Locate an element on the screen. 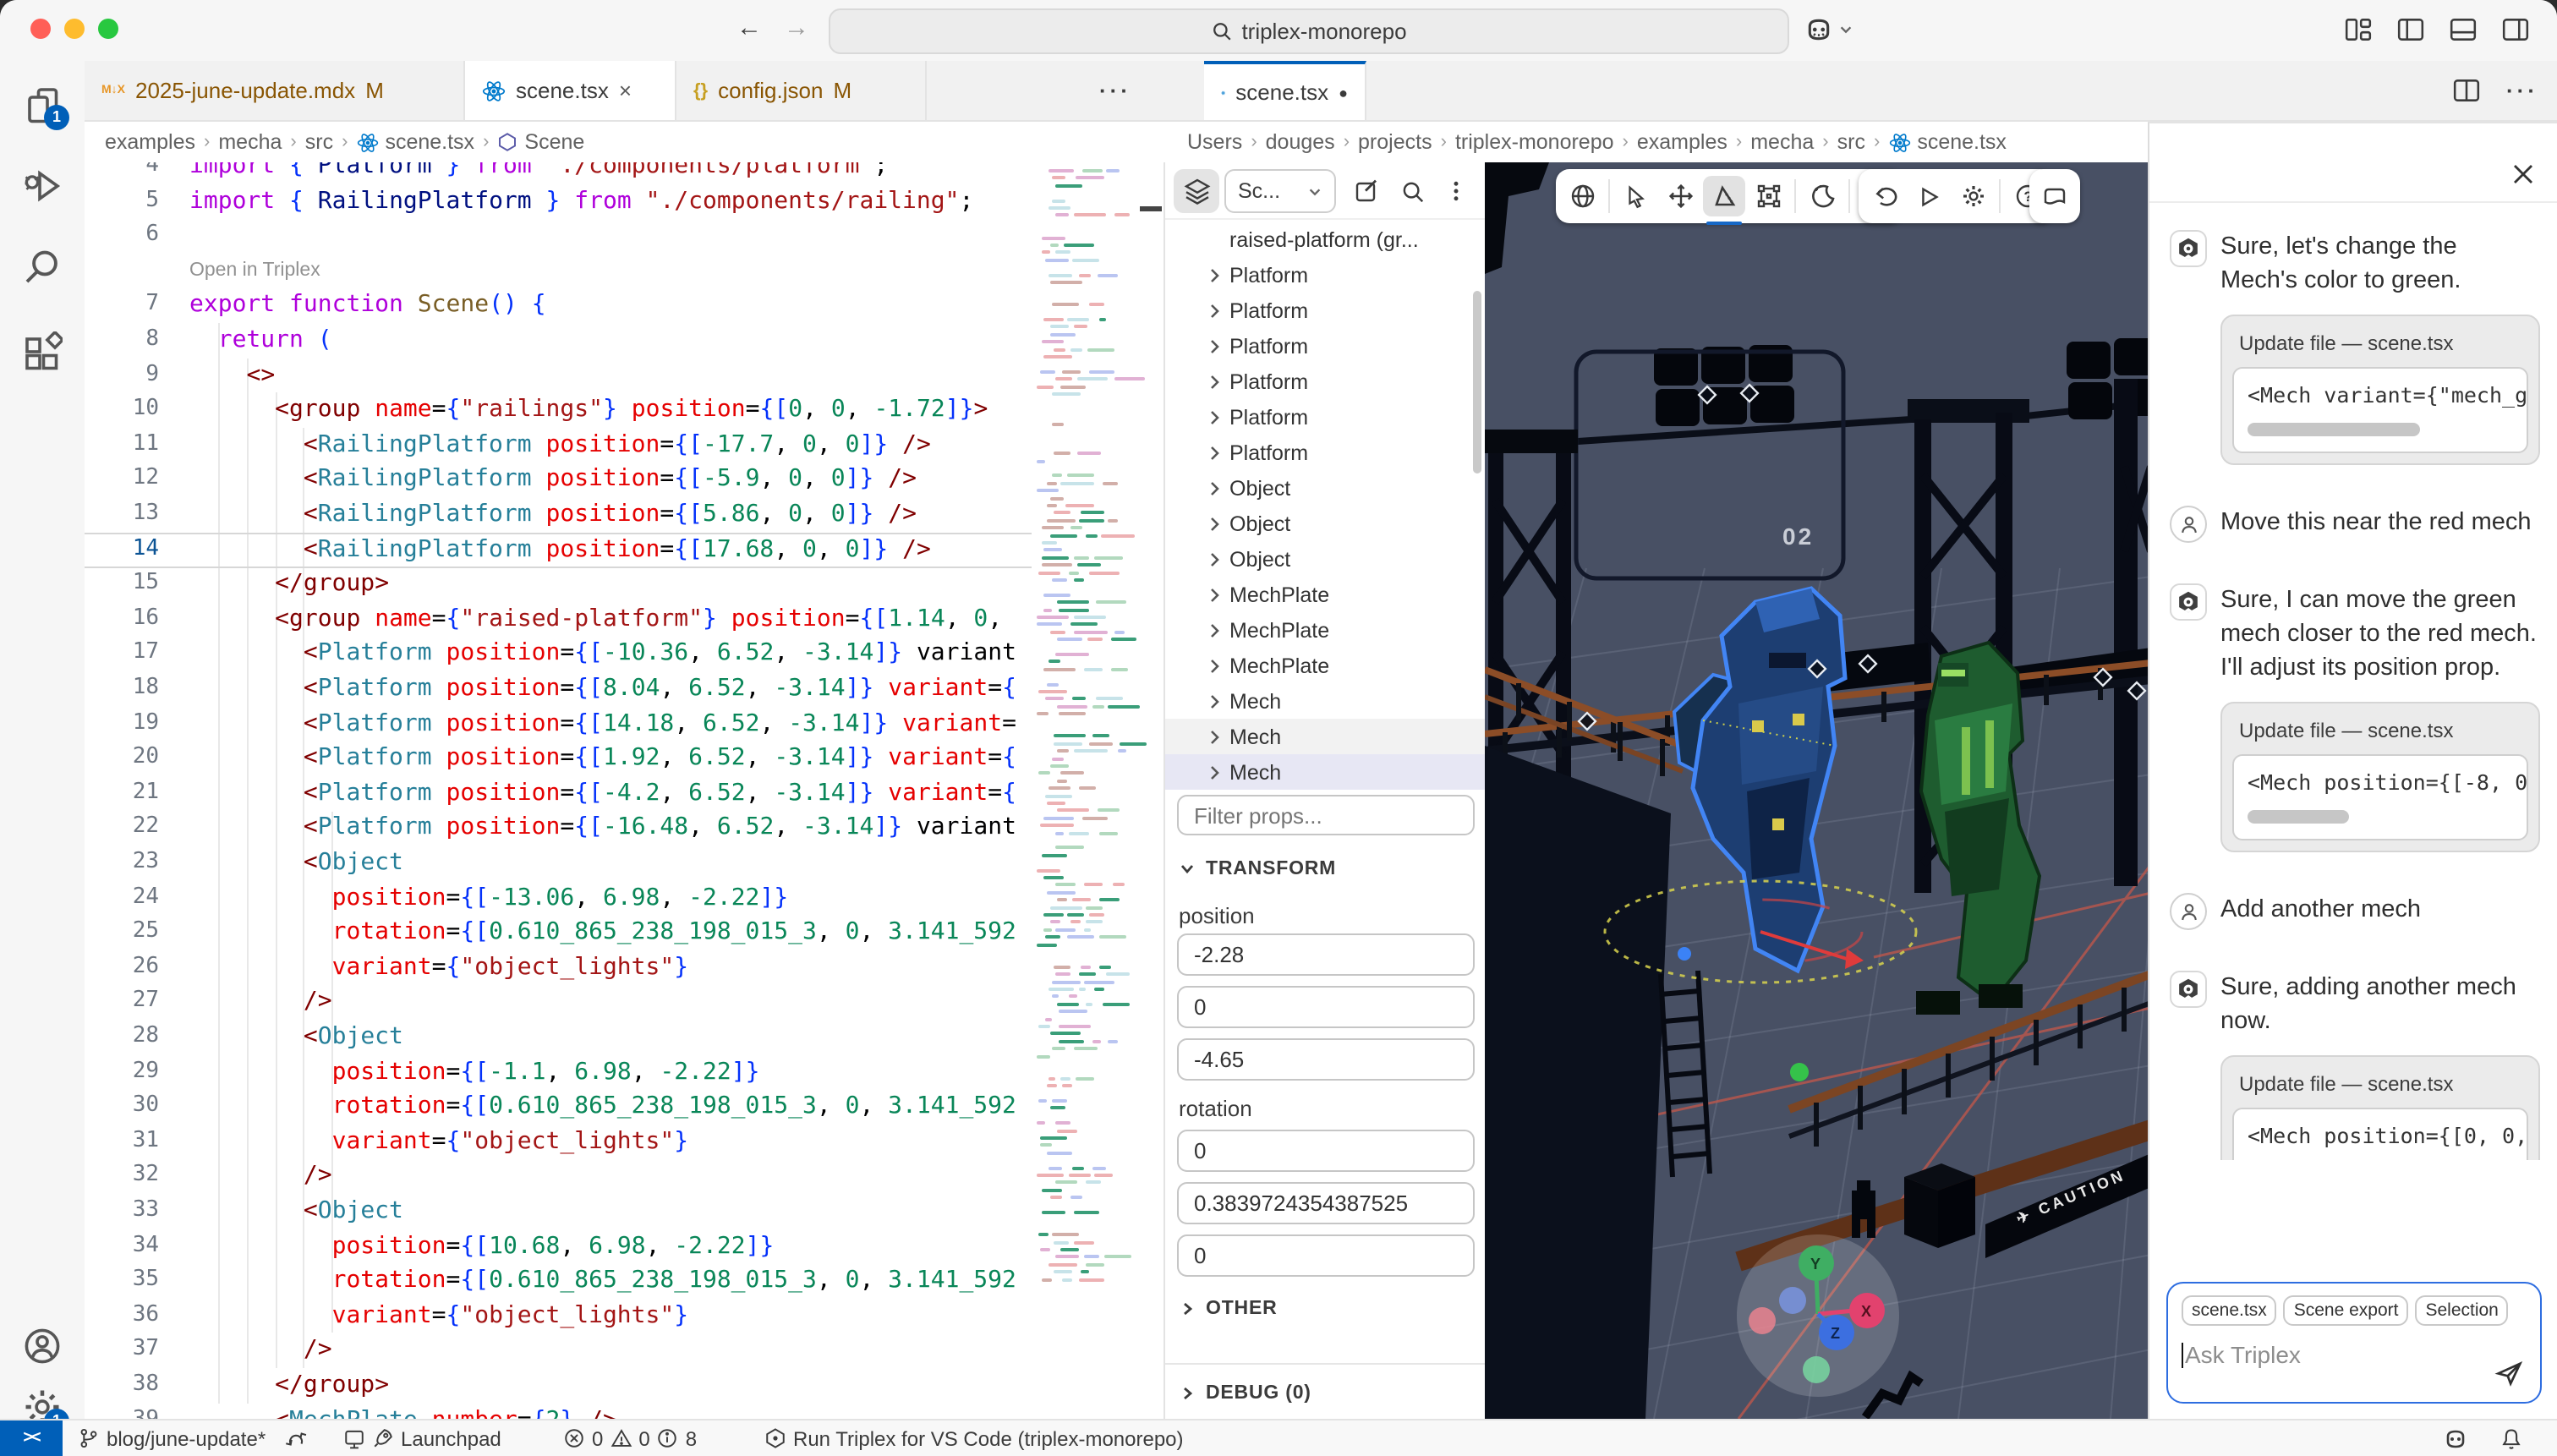 This screenshot has width=2557, height=1456. codelens-open-in-triplex: Open in Triplex is located at coordinates (254, 271).